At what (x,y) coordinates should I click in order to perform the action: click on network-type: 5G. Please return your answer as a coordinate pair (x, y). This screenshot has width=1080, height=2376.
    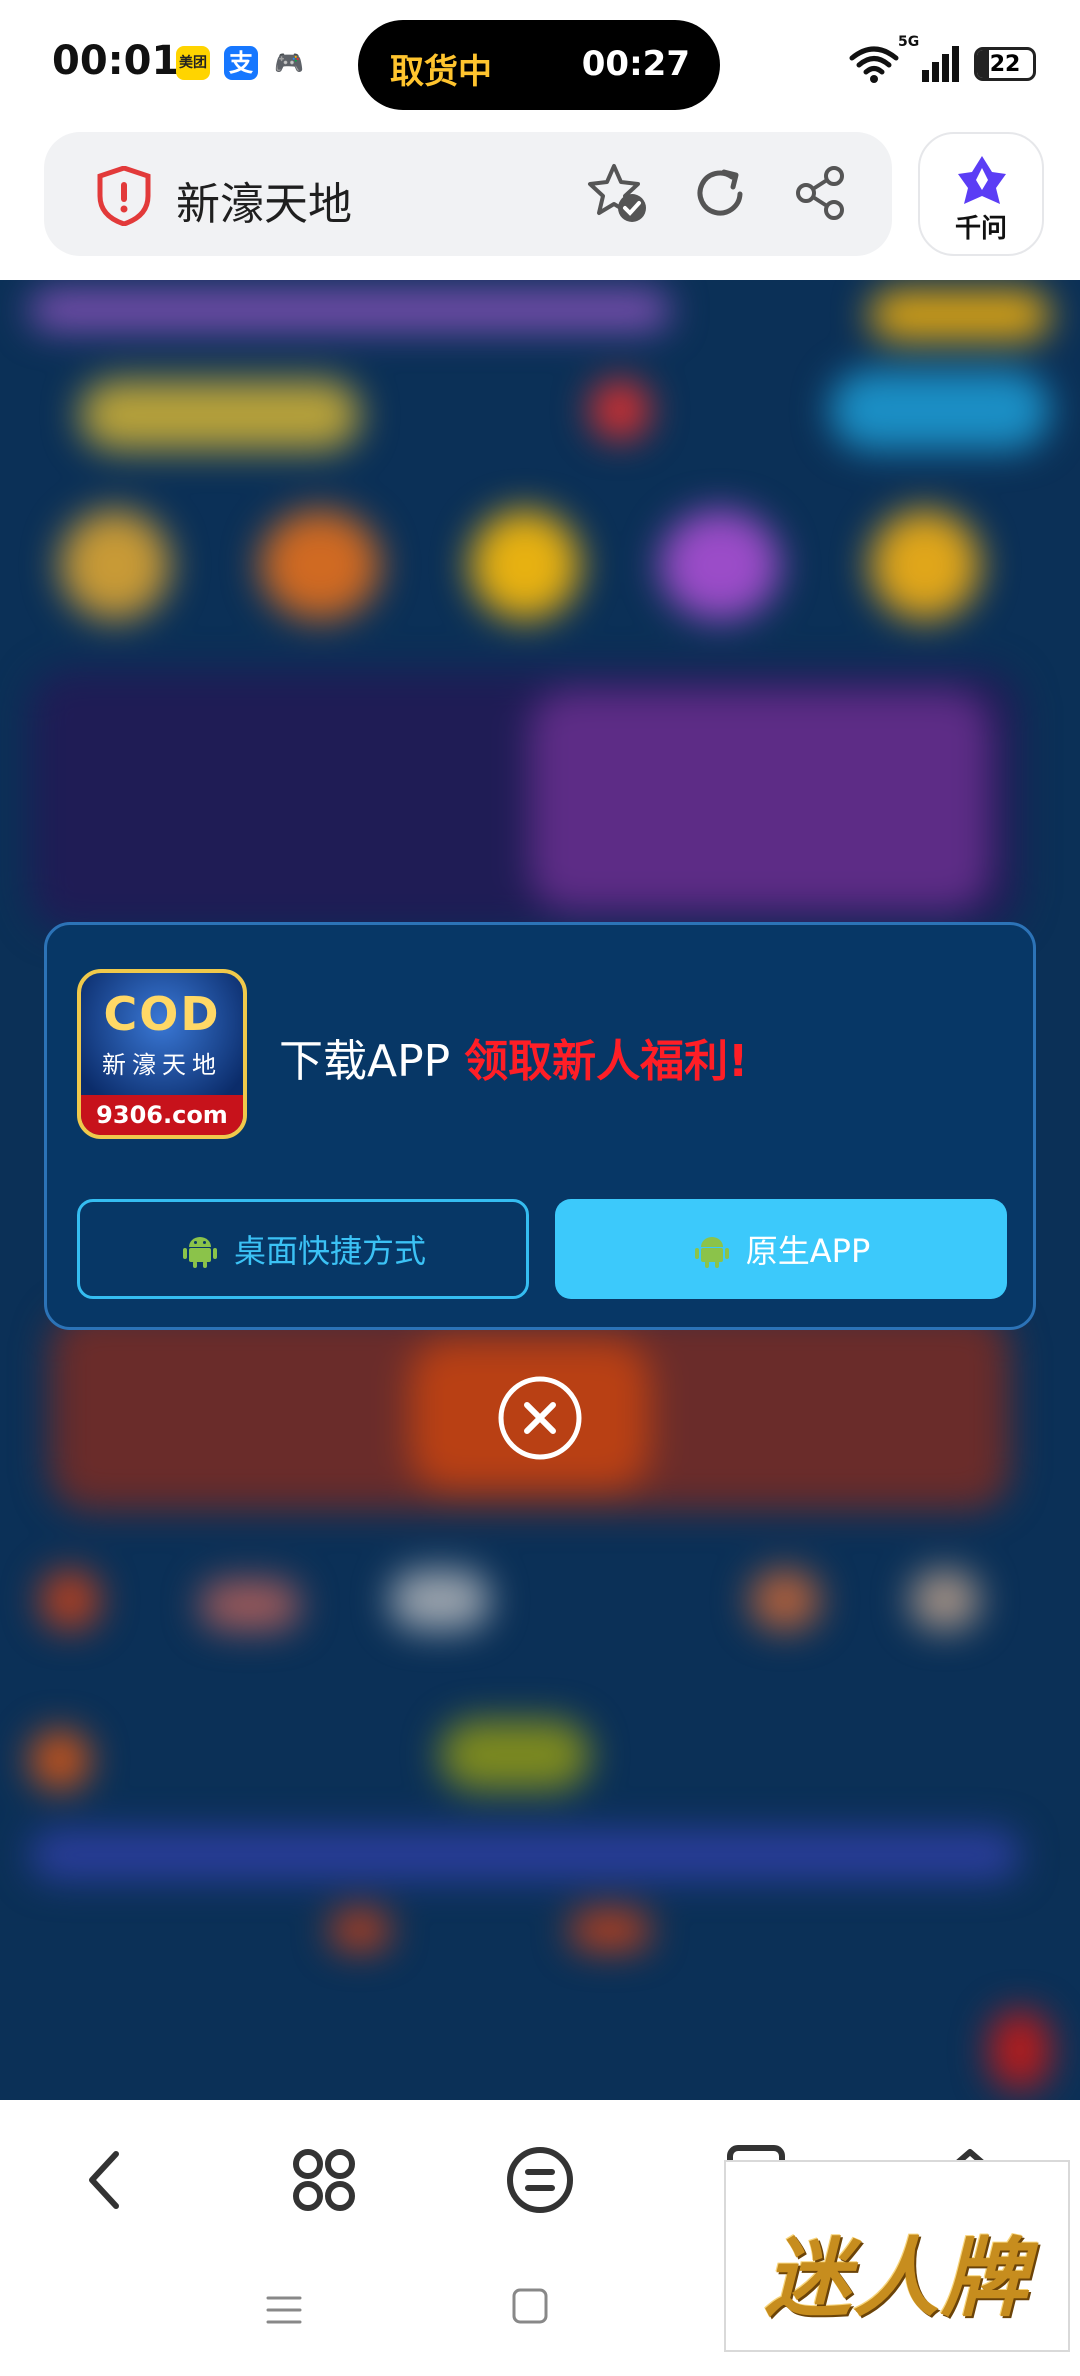
    Looking at the image, I should click on (909, 42).